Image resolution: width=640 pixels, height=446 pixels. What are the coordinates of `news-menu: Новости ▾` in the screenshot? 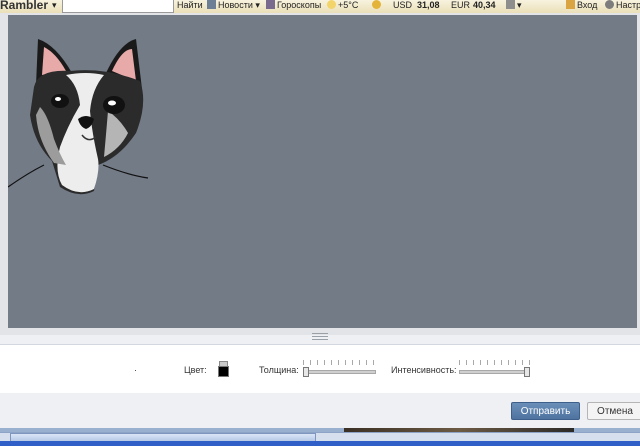 It's located at (233, 5).